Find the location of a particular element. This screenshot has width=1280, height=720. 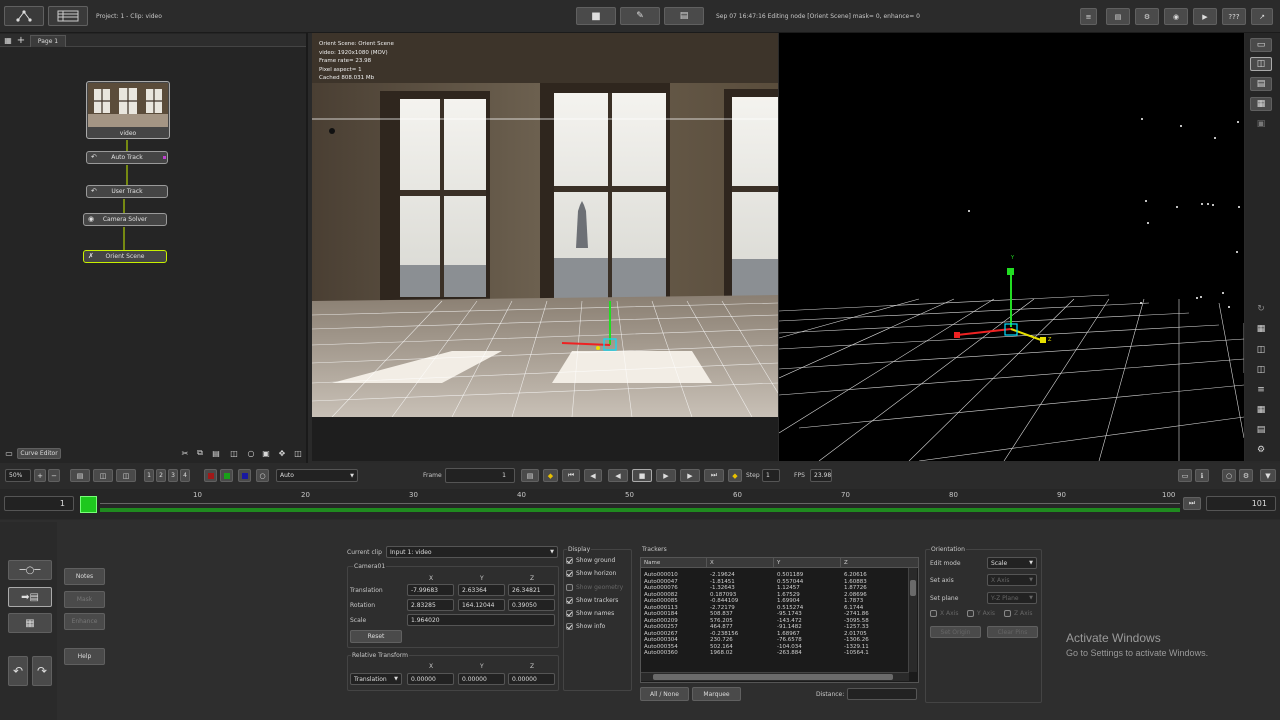

play-button: ▶ is located at coordinates (666, 475).